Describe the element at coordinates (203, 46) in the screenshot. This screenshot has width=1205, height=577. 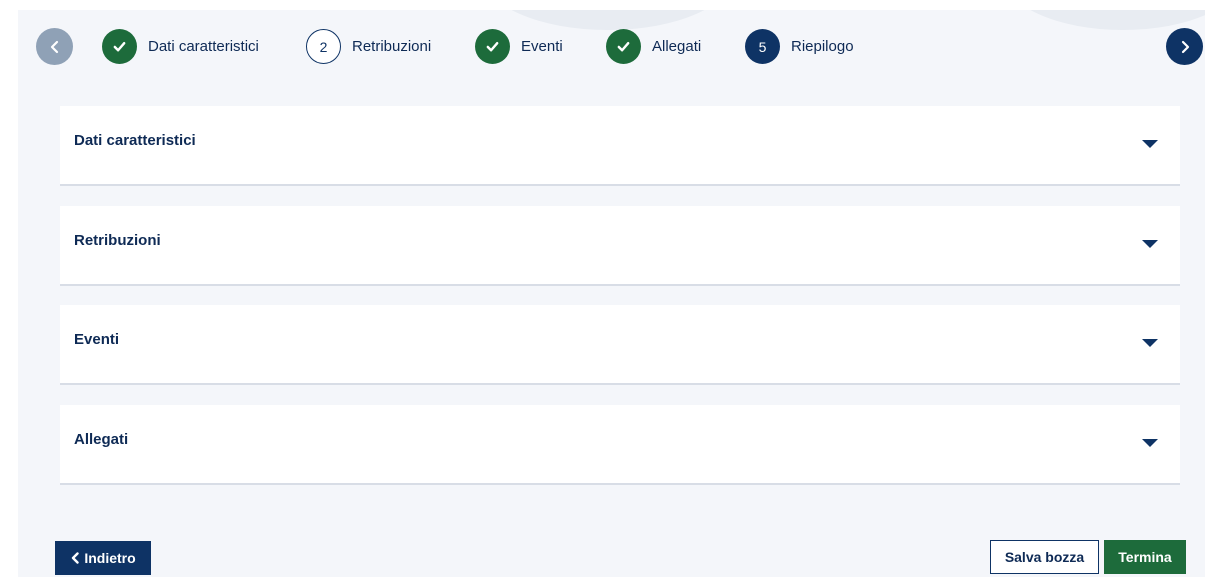
I see `step-label: Dati caratteristici` at that location.